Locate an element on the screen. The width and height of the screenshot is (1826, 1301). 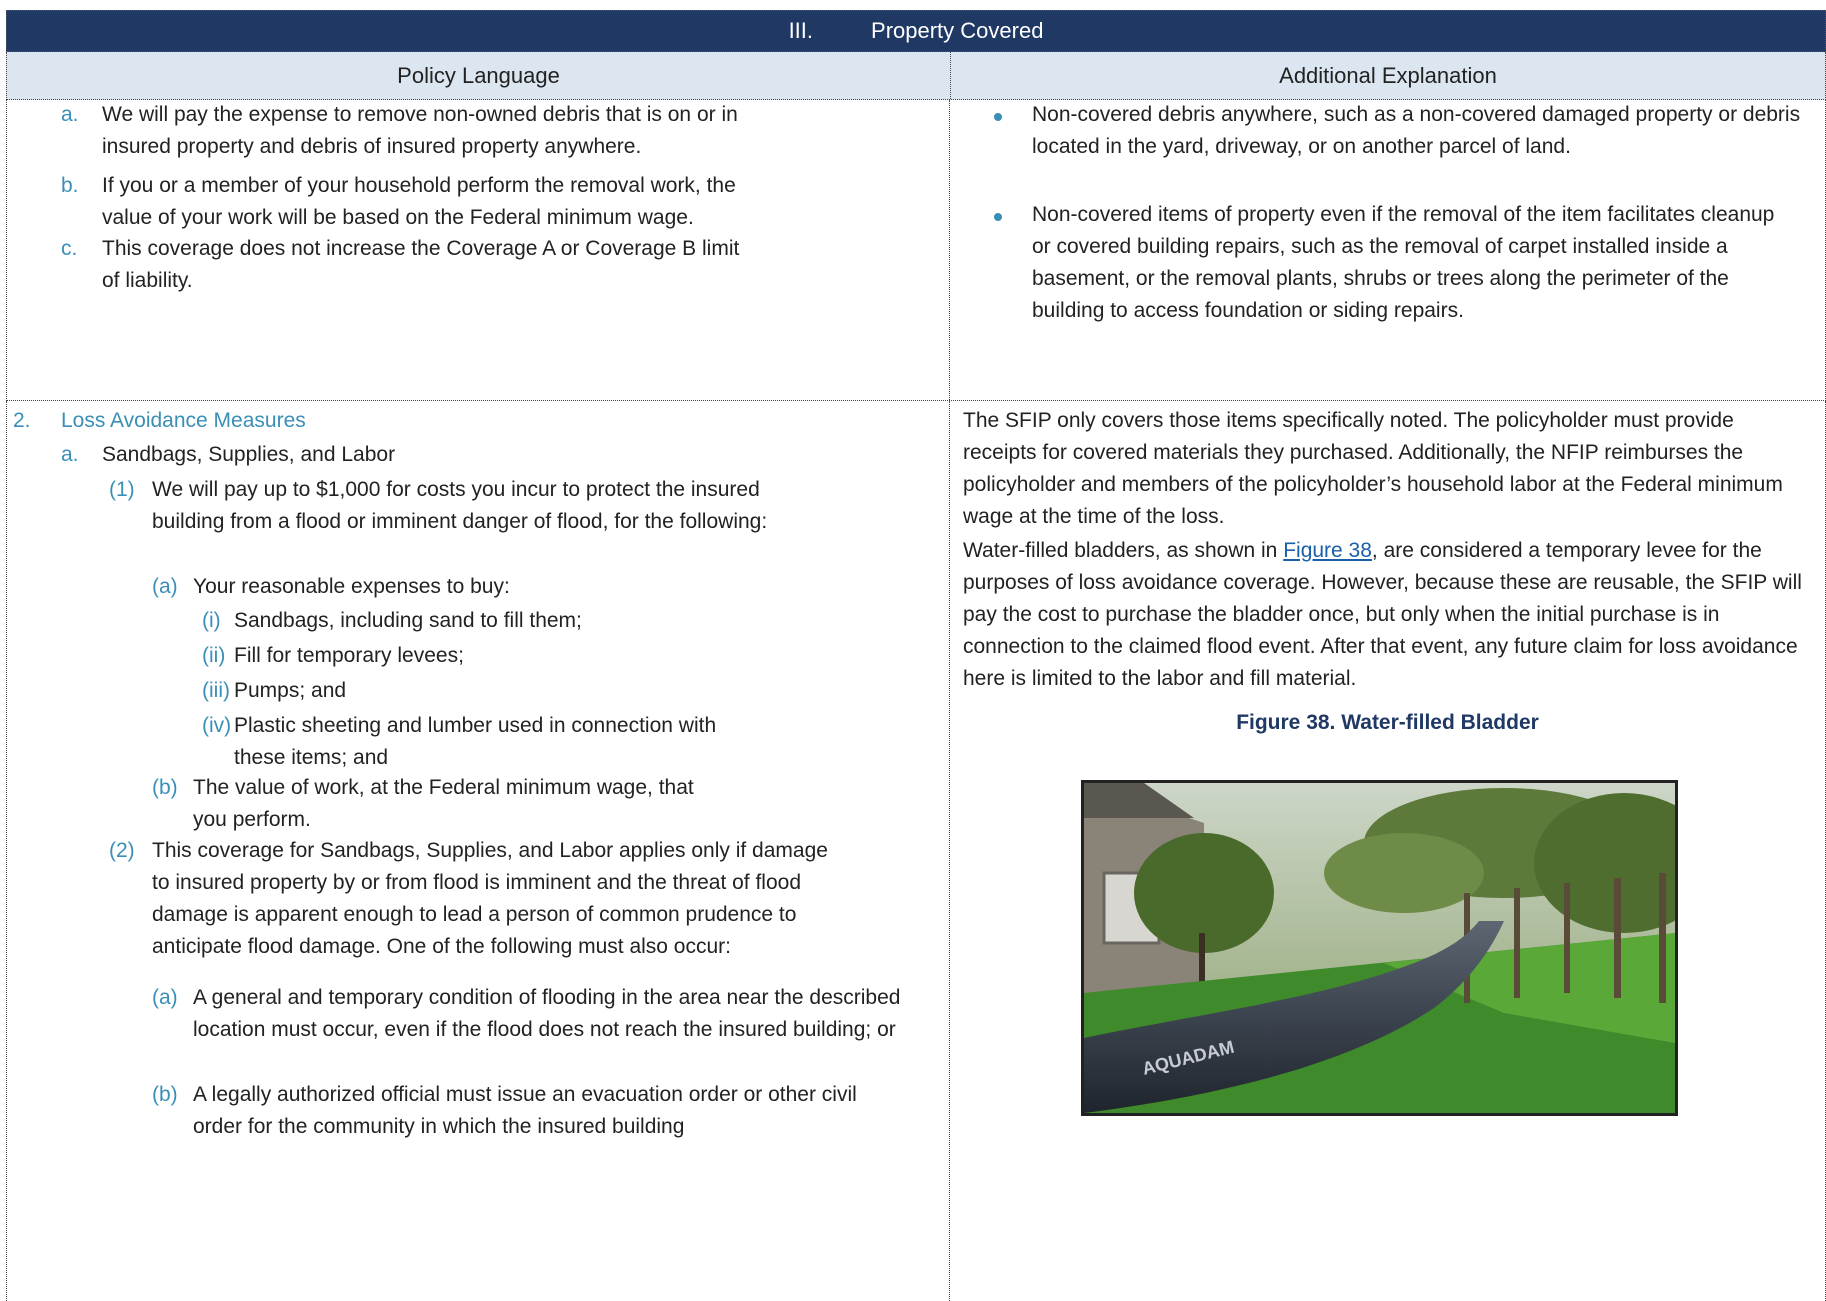
section-title-bar: III. Property Covered is located at coordinates (916, 31).